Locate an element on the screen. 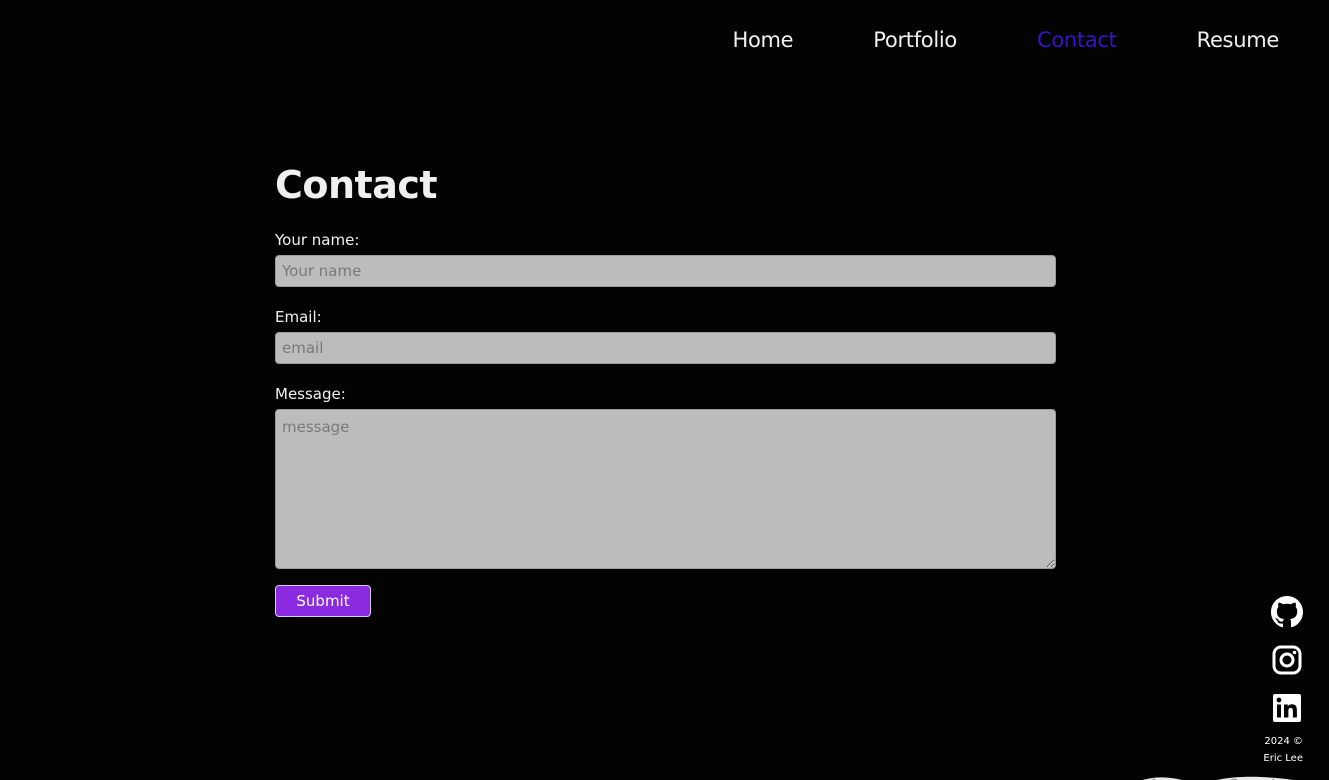 The image size is (1329, 780). linkedin-icon is located at coordinates (1287, 708).